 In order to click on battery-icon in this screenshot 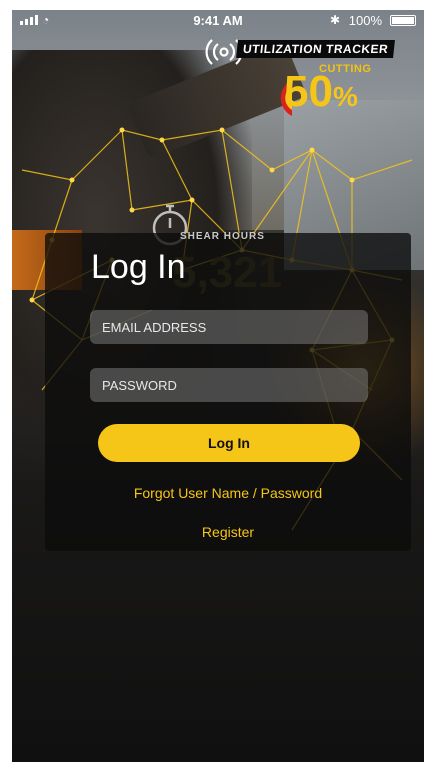, I will do `click(403, 20)`.